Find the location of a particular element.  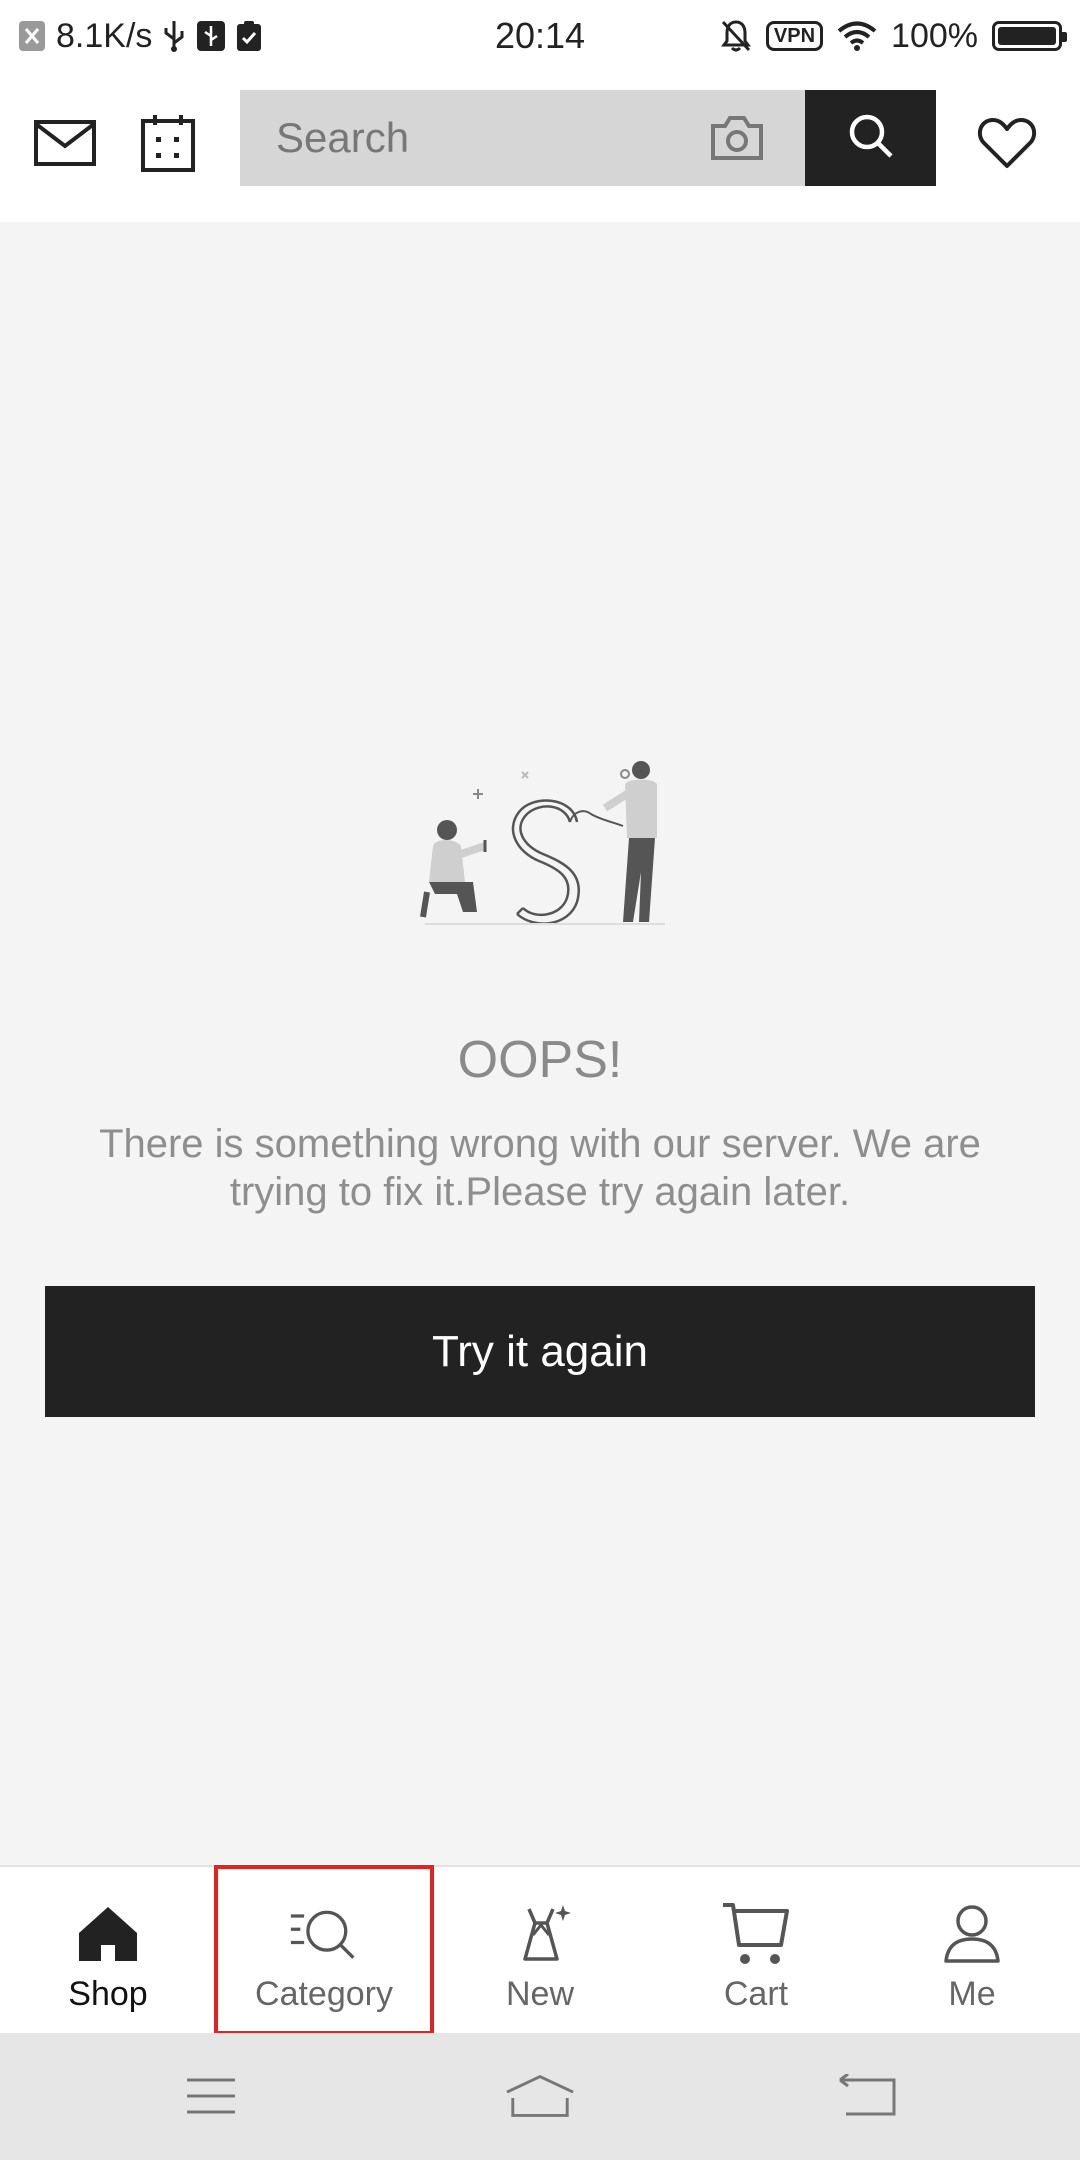

nav-label-me: Me is located at coordinates (972, 1994).